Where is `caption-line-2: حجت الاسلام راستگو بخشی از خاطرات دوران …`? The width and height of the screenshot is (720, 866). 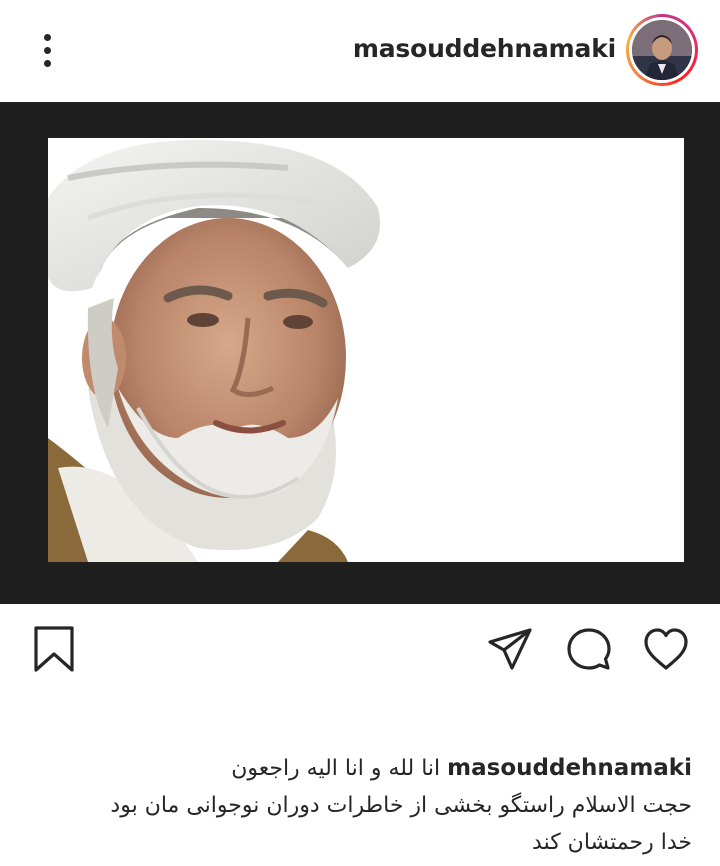 caption-line-2: حجت الاسلام راستگو بخشی از خاطرات دوران … is located at coordinates (401, 805).